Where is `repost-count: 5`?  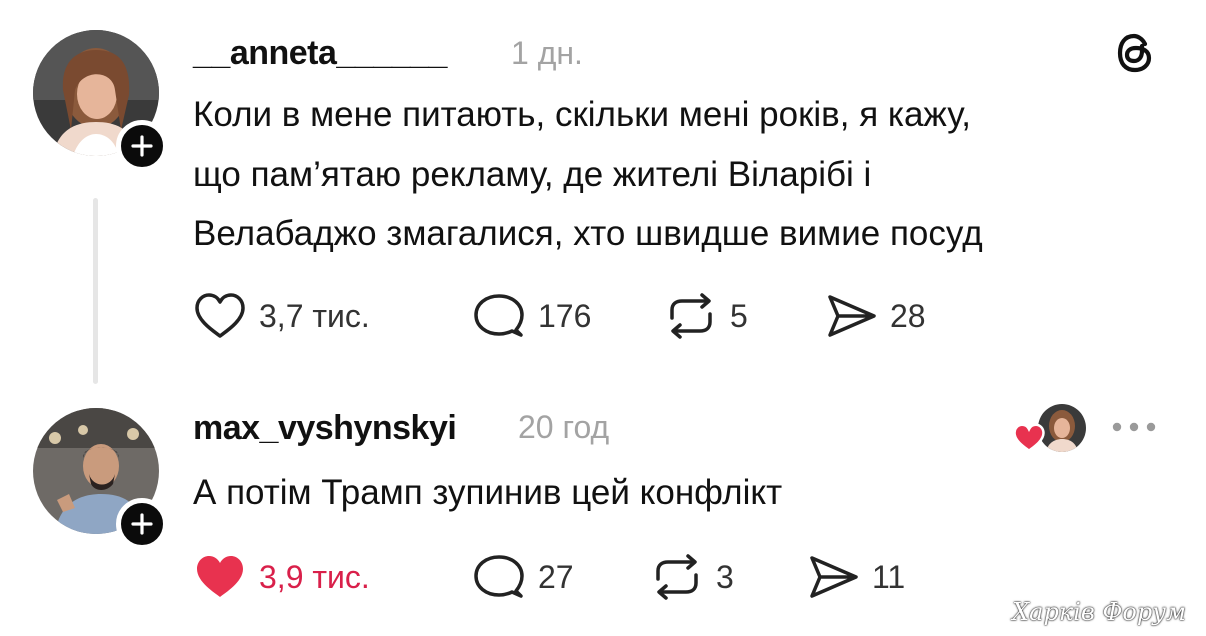 repost-count: 5 is located at coordinates (739, 315).